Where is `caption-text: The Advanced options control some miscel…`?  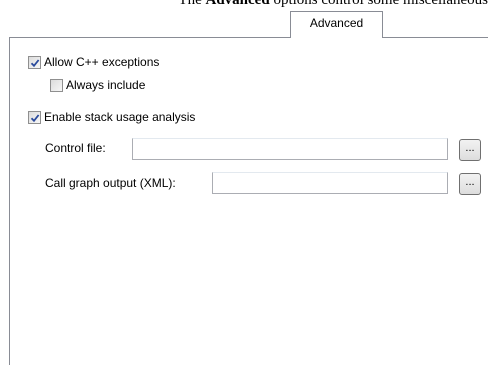 caption-text: The Advanced options control some miscel… is located at coordinates (244, 4).